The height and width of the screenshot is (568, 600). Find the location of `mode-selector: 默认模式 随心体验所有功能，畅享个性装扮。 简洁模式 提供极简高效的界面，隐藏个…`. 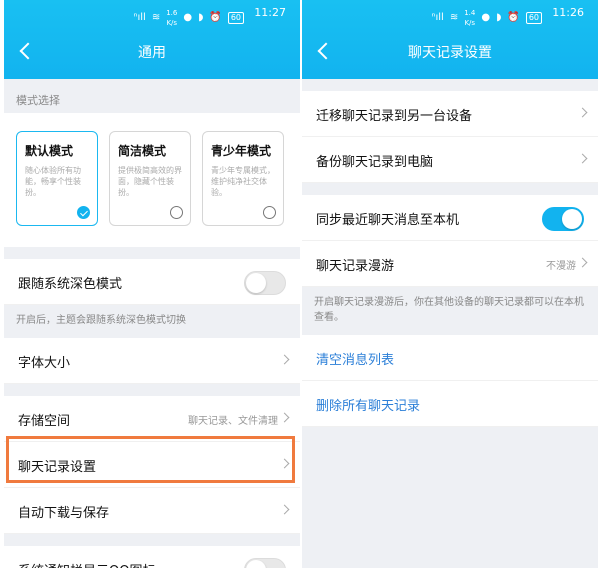

mode-selector: 默认模式 随心体验所有功能，畅享个性装扮。 简洁模式 提供极简高效的界面，隐藏个… is located at coordinates (152, 180).